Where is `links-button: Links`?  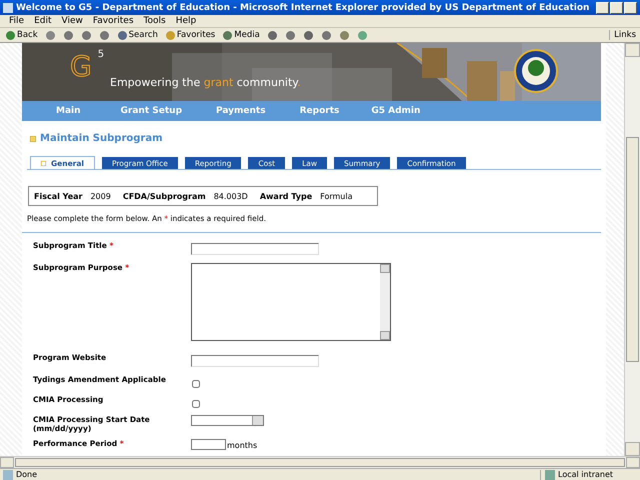 links-button: Links is located at coordinates (624, 35).